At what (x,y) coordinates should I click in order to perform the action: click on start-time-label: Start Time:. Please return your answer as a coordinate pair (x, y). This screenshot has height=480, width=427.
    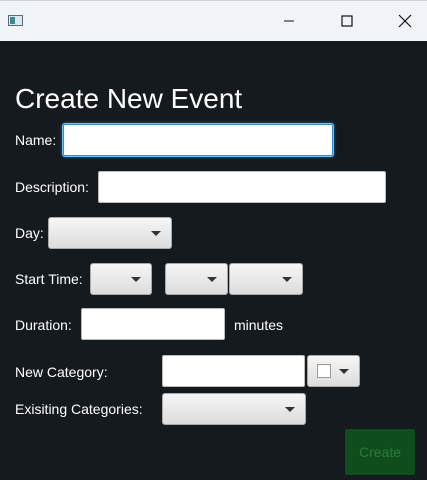
    Looking at the image, I should click on (49, 279).